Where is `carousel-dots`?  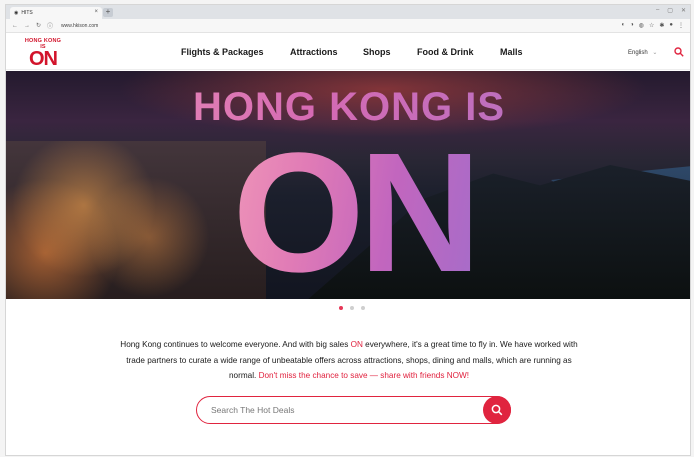 carousel-dots is located at coordinates (352, 308).